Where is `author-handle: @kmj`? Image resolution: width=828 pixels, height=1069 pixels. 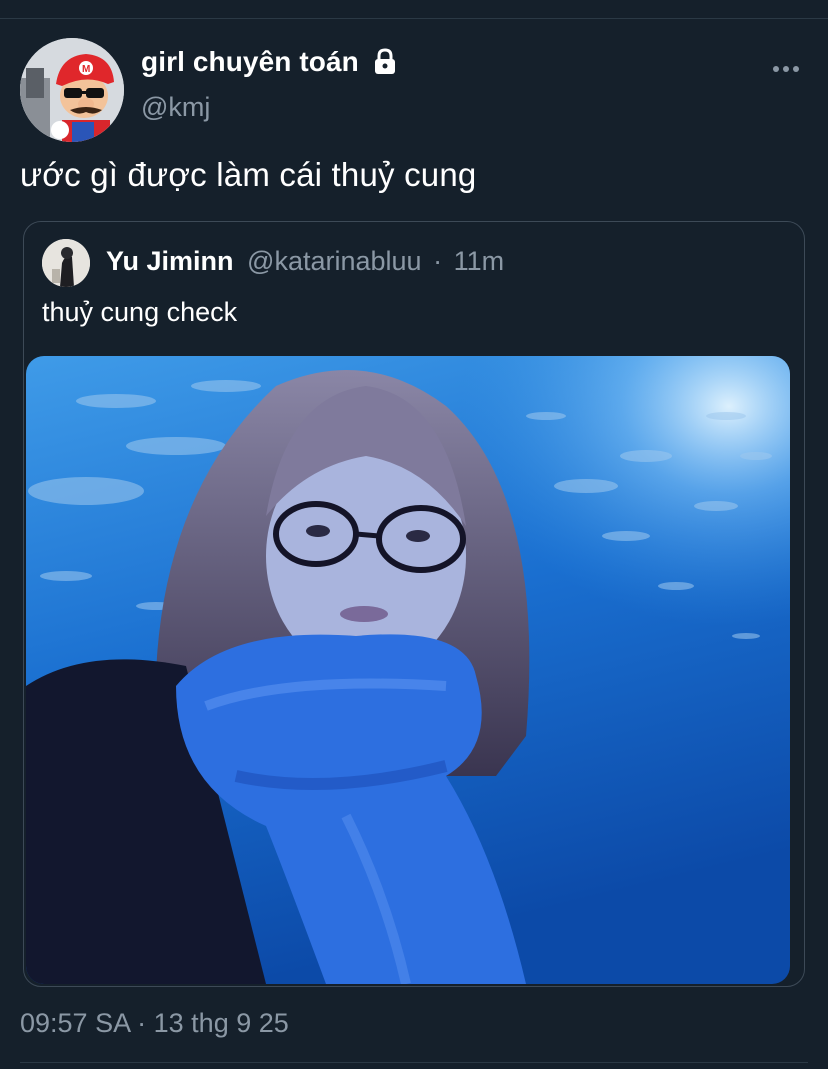 author-handle: @kmj is located at coordinates (175, 107).